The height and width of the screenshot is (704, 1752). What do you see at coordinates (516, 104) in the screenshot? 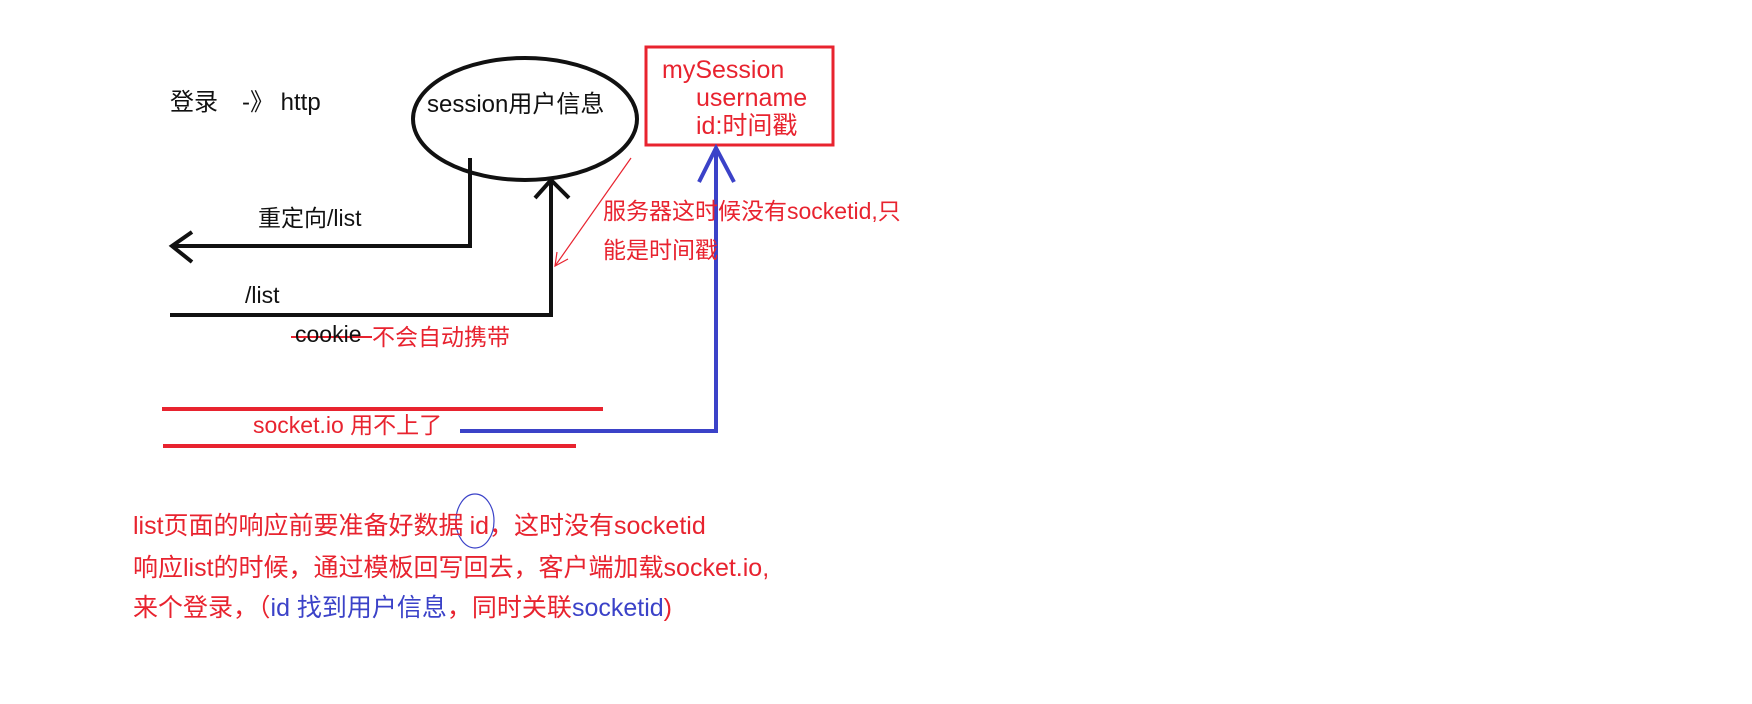
I see `session-node-label: session用户信息` at bounding box center [516, 104].